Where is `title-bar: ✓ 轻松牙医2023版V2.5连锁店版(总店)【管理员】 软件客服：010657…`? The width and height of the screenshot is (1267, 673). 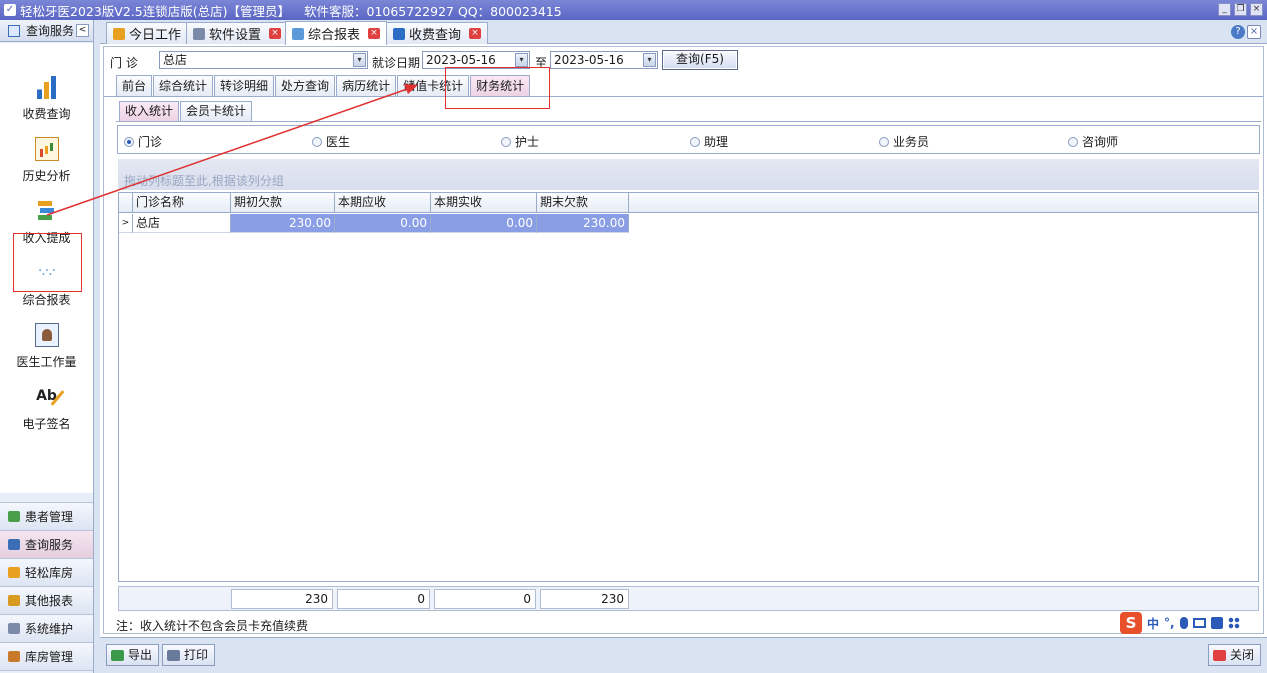 title-bar: ✓ 轻松牙医2023版V2.5连锁店版(总店)【管理员】 软件客服：010657… is located at coordinates (633, 10).